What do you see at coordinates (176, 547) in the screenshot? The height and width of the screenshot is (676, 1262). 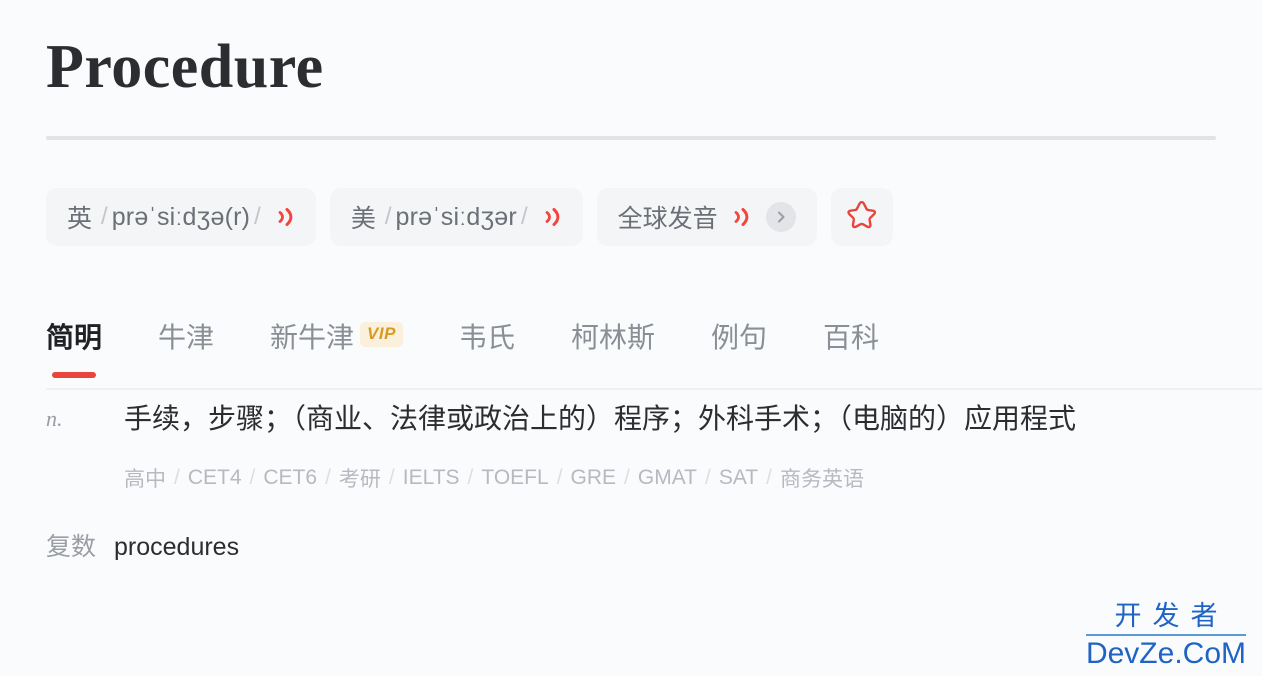 I see `inflection-value: procedures` at bounding box center [176, 547].